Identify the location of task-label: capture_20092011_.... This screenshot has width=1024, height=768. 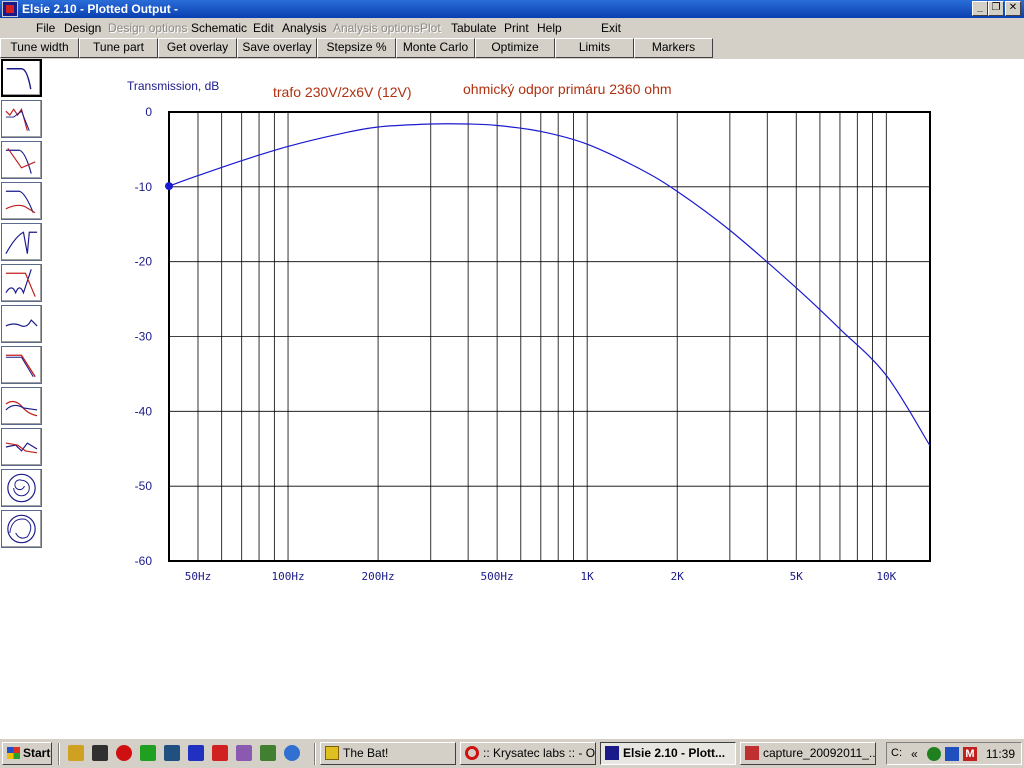
(819, 753).